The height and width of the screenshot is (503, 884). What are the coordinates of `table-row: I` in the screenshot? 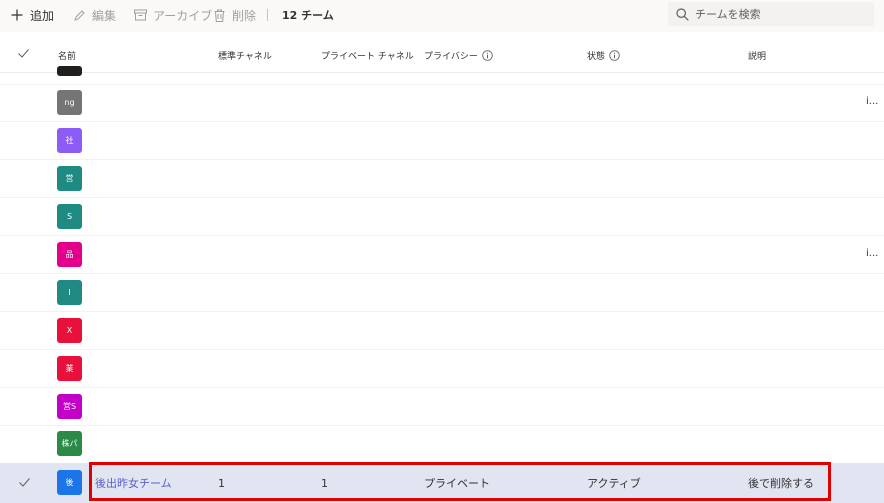 It's located at (442, 293).